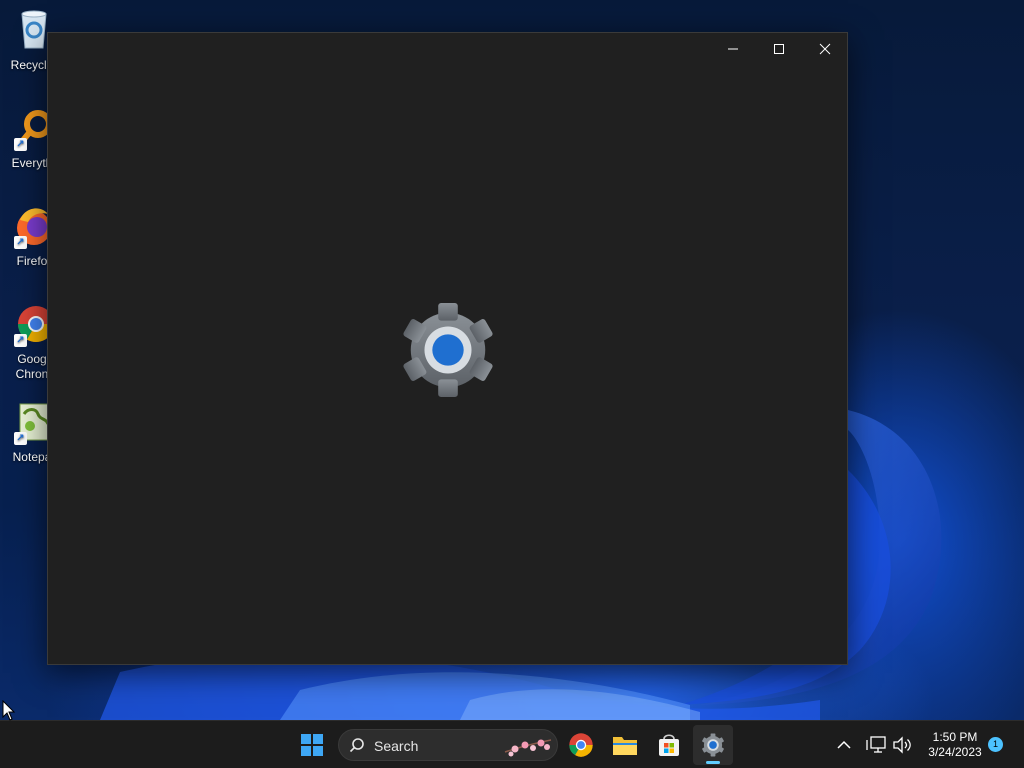 This screenshot has height=768, width=1024. I want to click on settings-icon, so click(713, 745).